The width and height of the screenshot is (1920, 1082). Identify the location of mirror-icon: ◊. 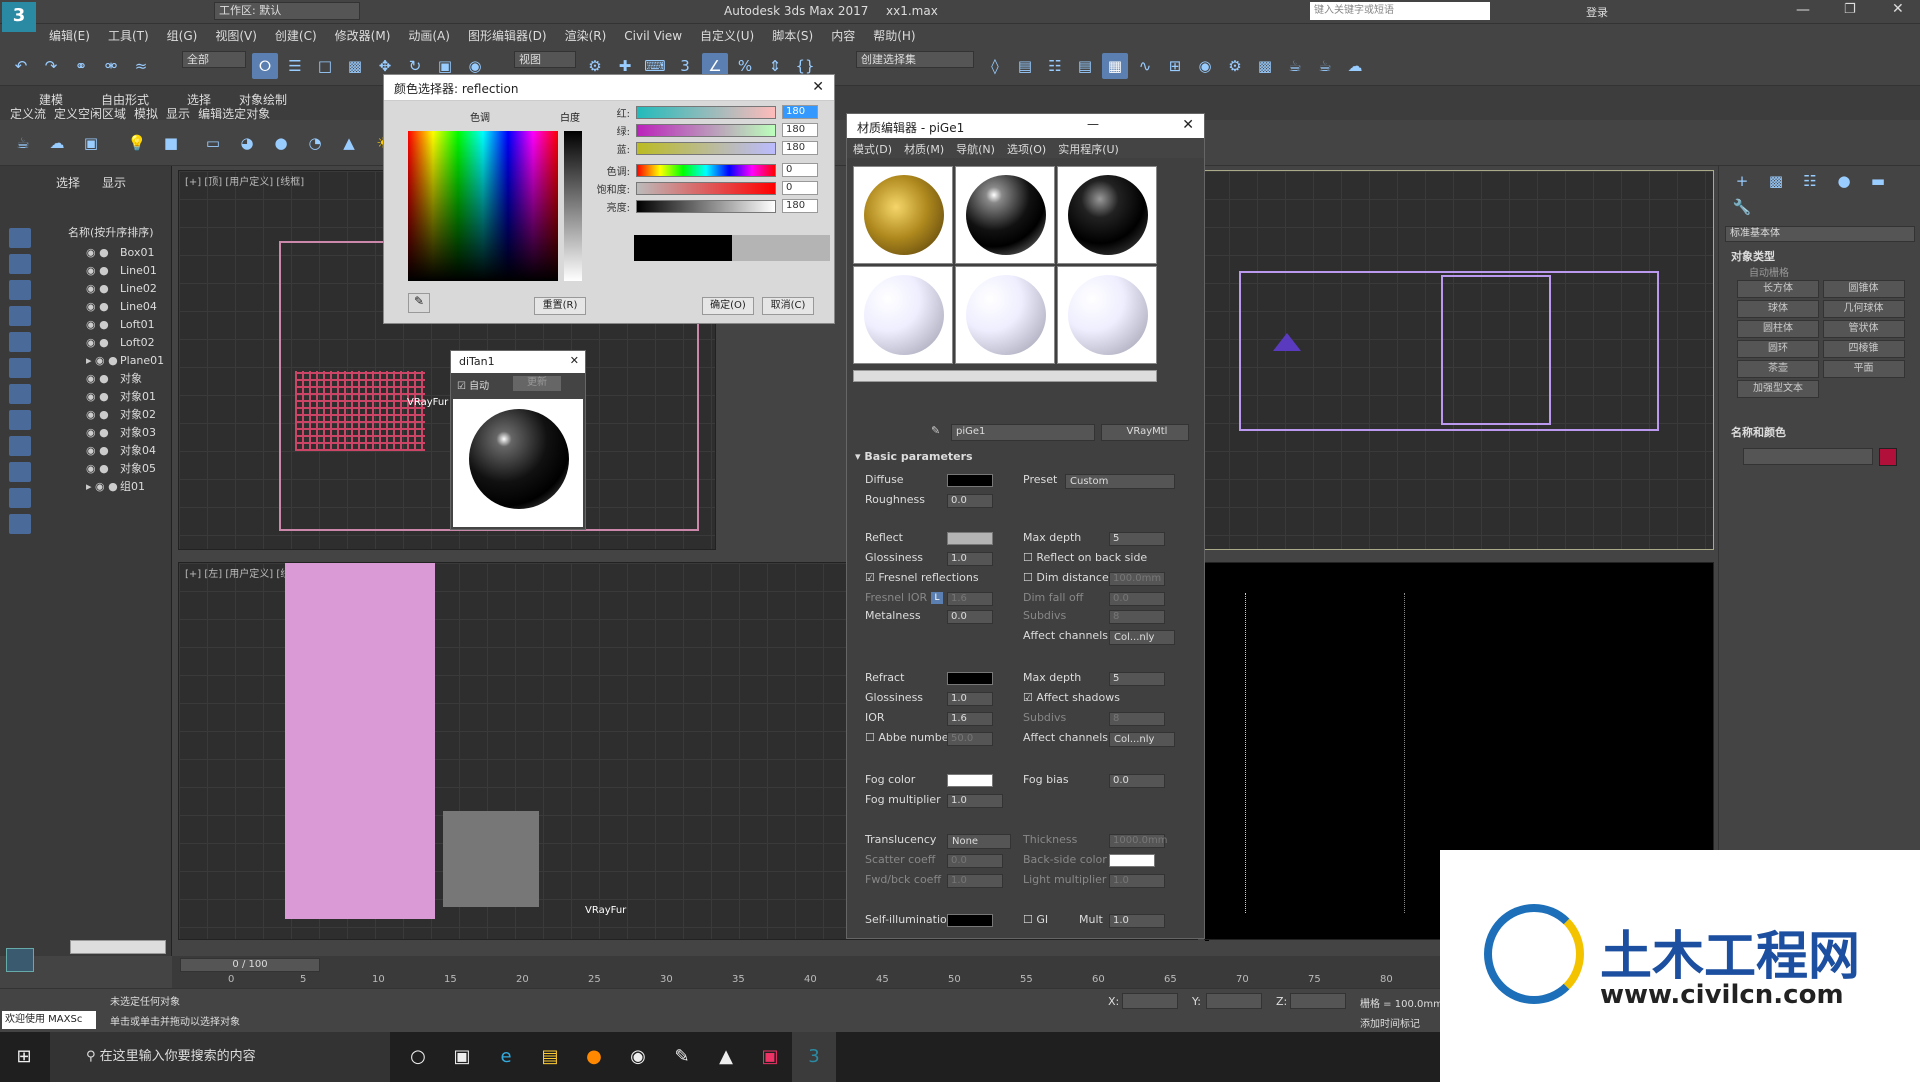
(995, 66).